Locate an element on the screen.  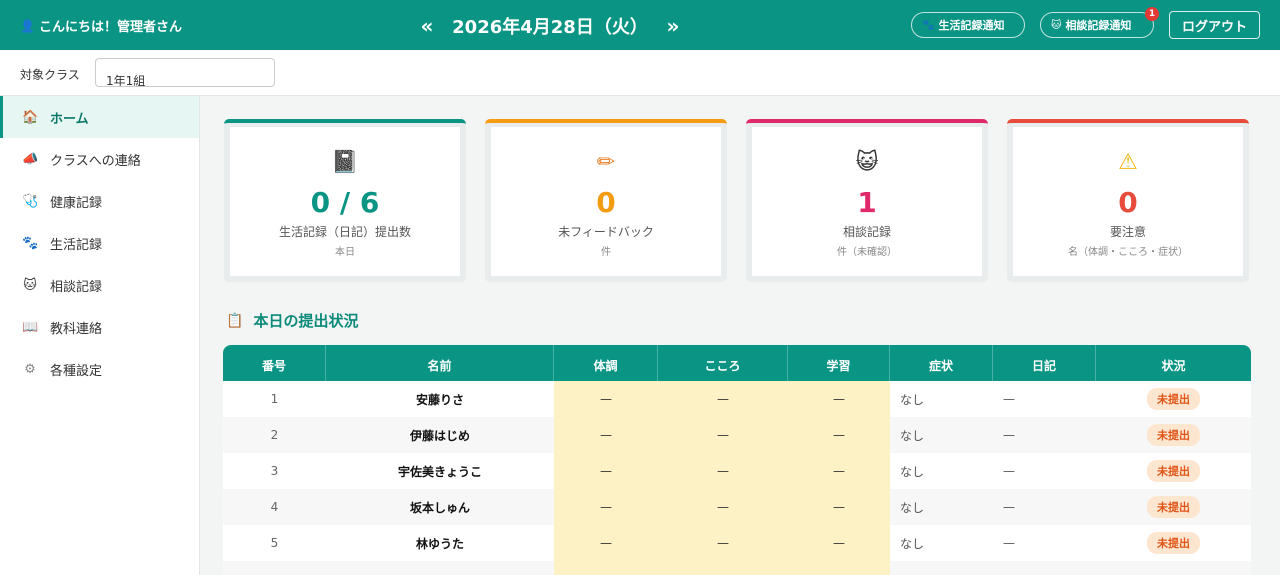
stat-card-attention: ⚠ 0 要注意 名（体調・こころ・症状） is located at coordinates (1128, 200).